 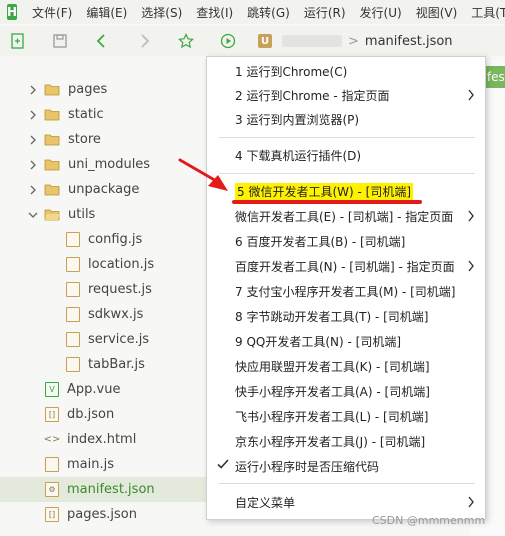 I want to click on menu-item-label: 6 百度开发者工具(B) - [司机端], so click(x=320, y=241).